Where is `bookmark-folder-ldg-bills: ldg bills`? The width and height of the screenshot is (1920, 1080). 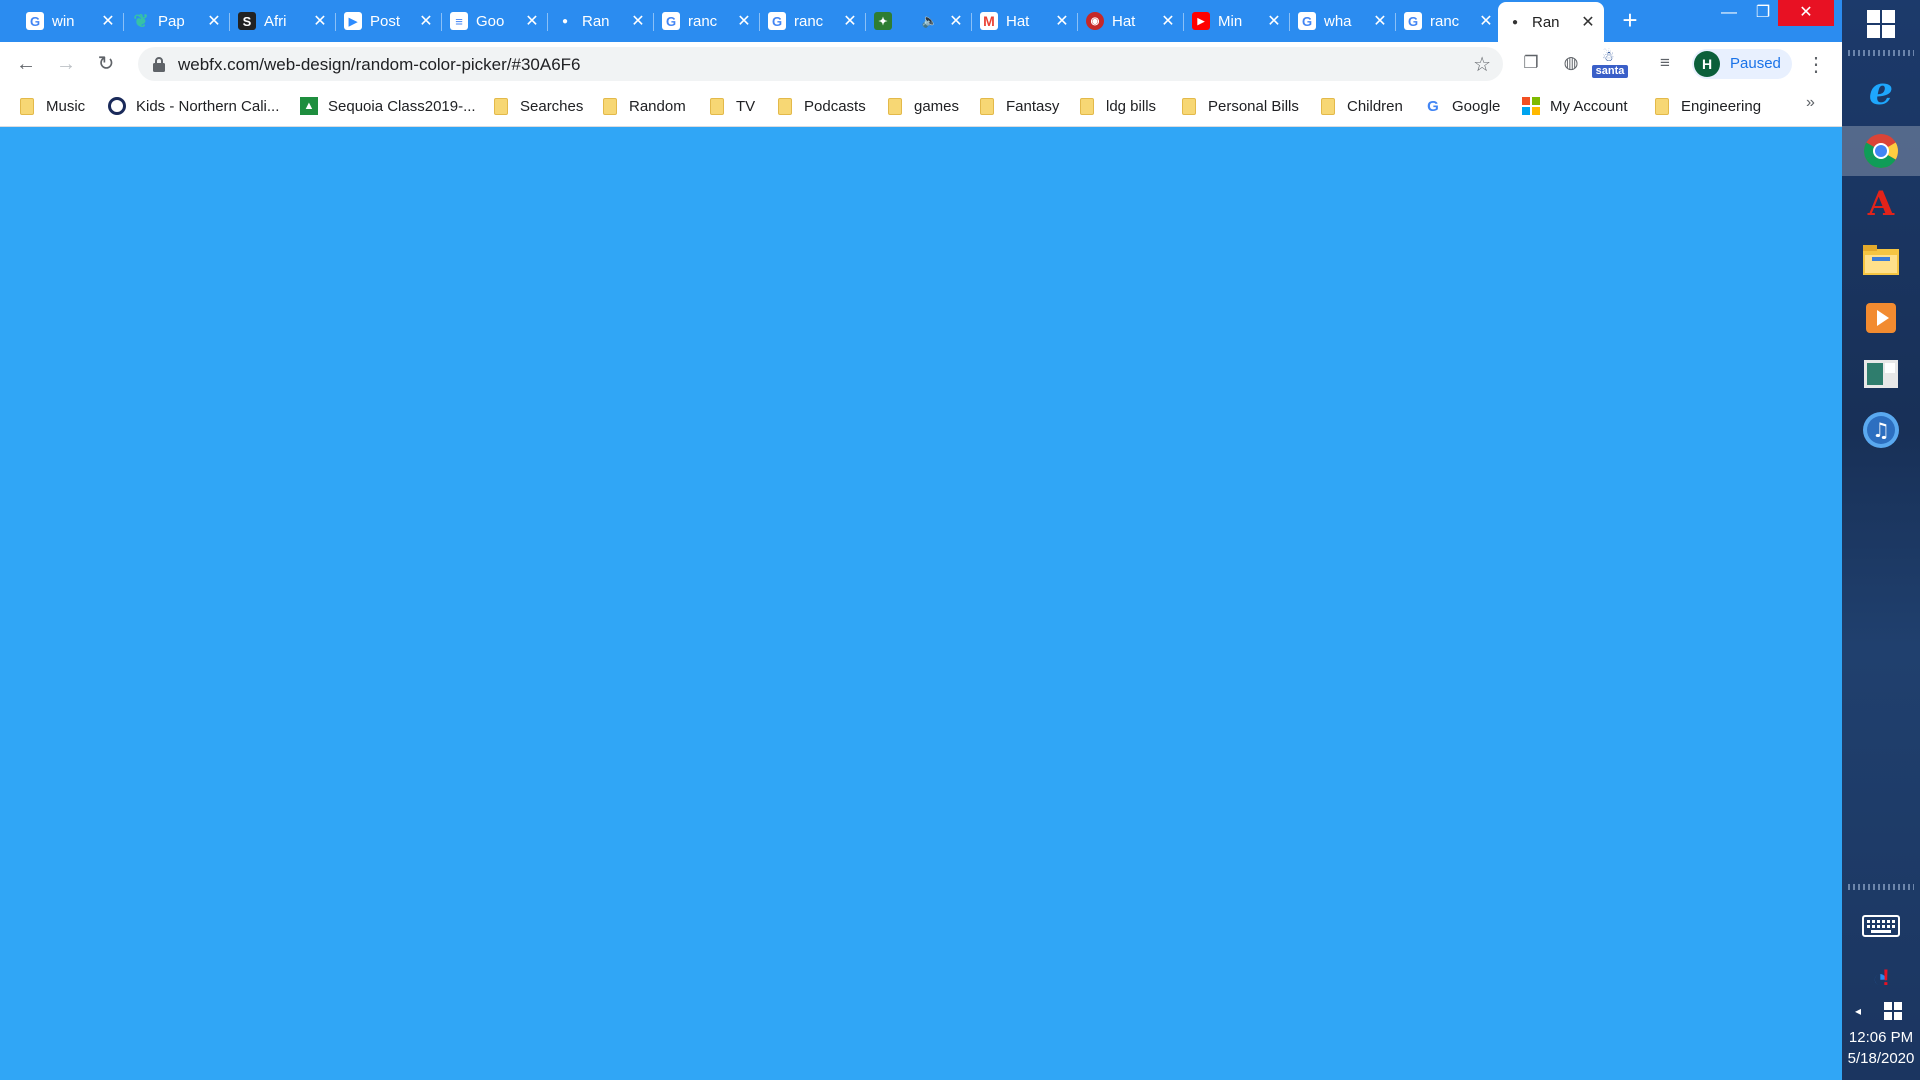 bookmark-folder-ldg-bills: ldg bills is located at coordinates (1118, 106).